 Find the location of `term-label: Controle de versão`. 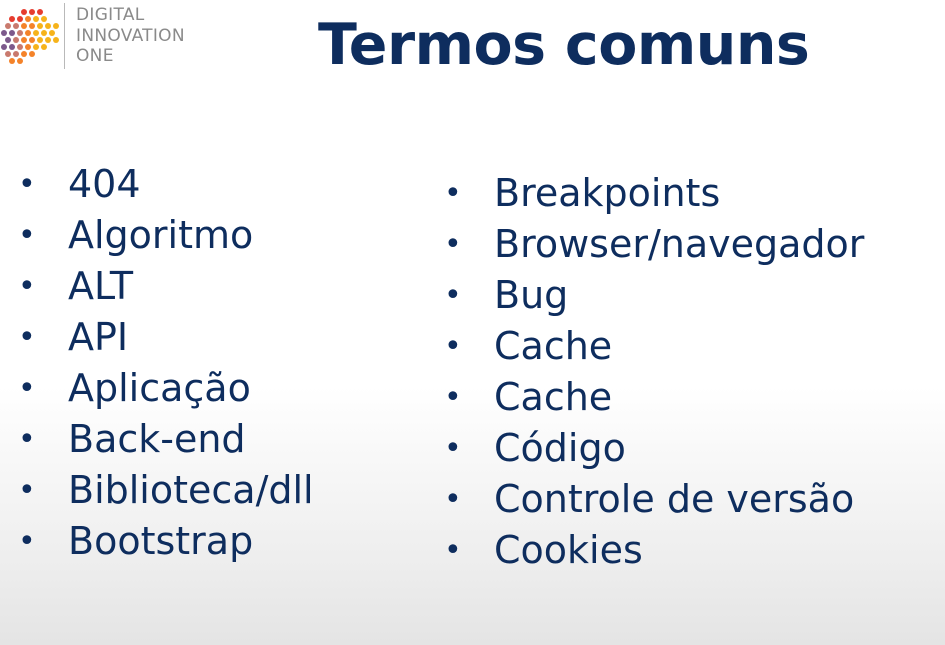

term-label: Controle de versão is located at coordinates (674, 499).